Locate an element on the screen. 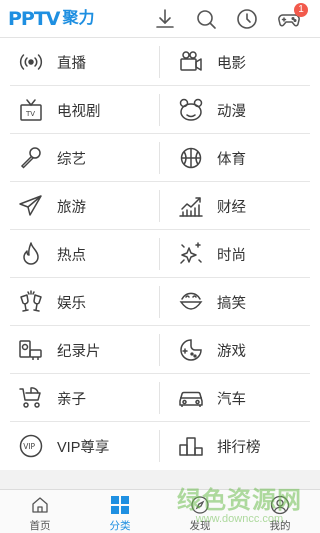 This screenshot has height=533, width=320. category-label: 旅游 is located at coordinates (71, 207).